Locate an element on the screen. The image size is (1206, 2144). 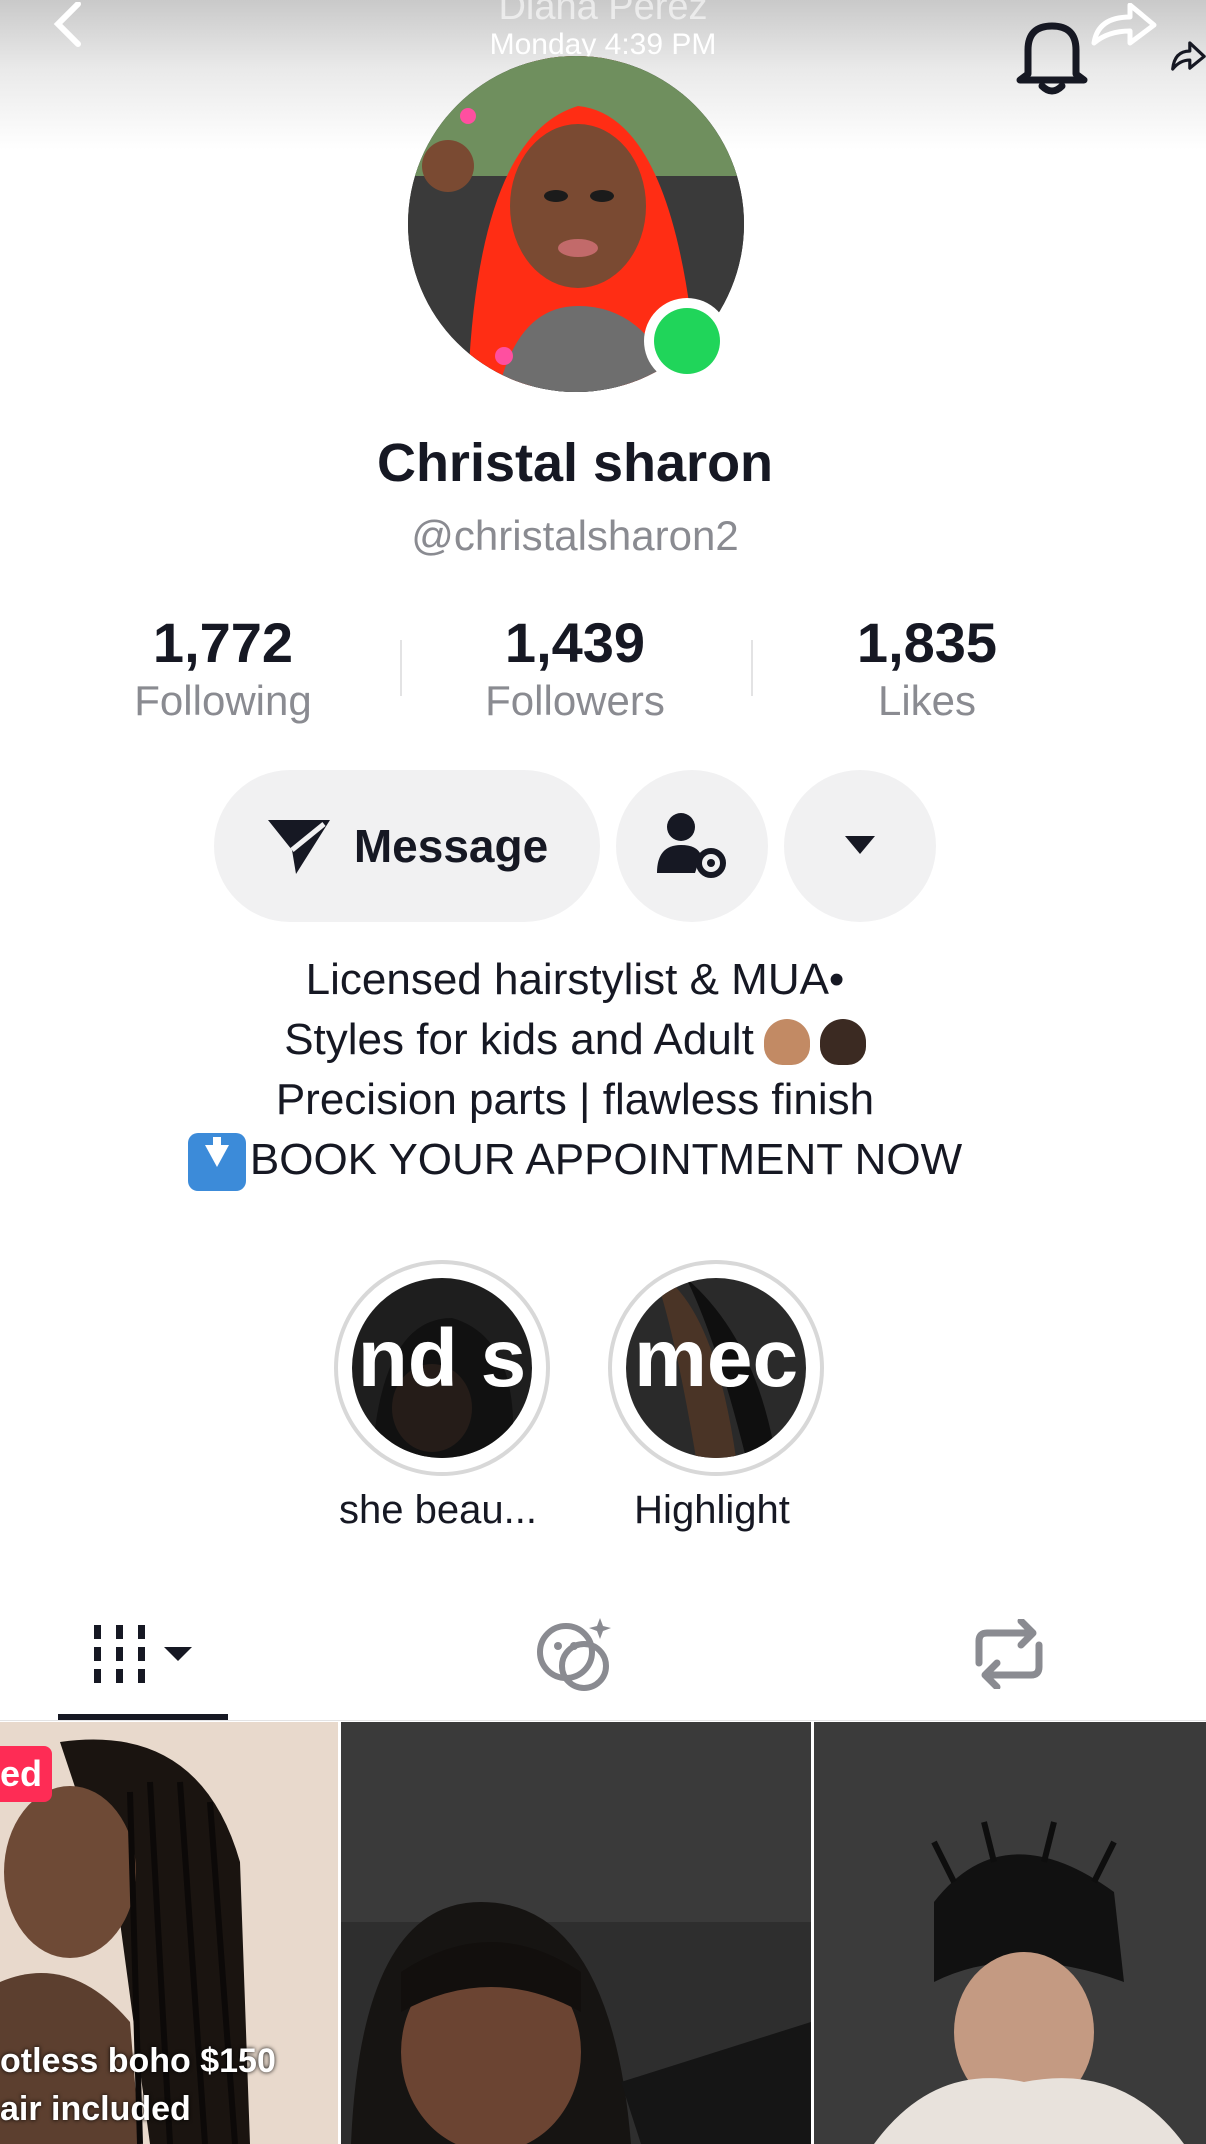
more-options-button is located at coordinates (860, 846).